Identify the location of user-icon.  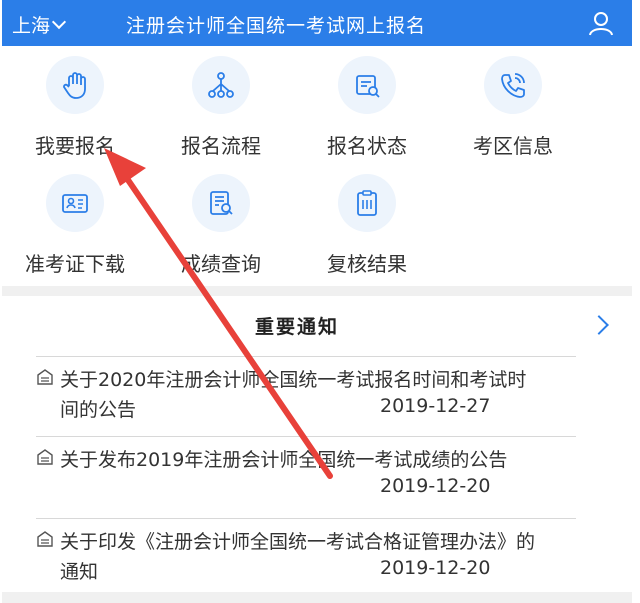
(601, 23).